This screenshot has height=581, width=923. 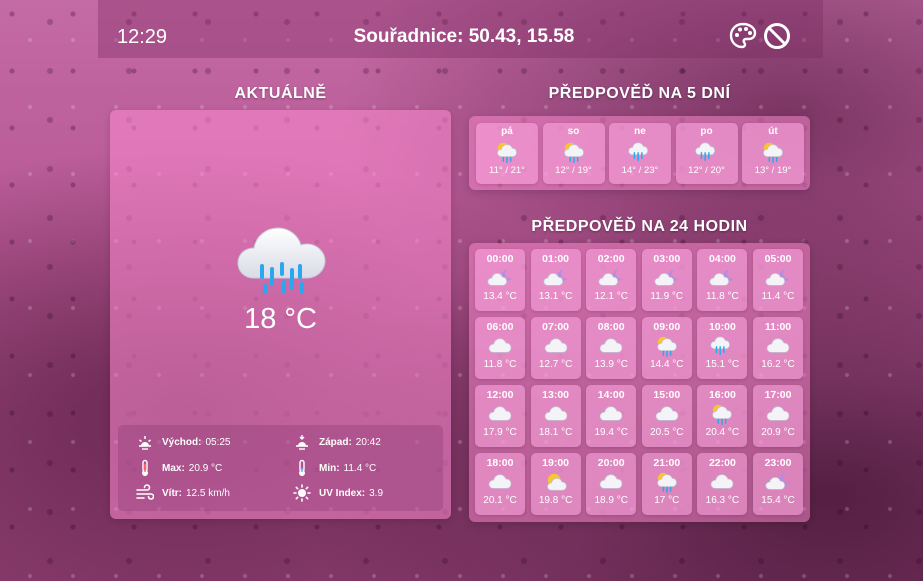 I want to click on day-card: po 12° / 20°, so click(x=706, y=153).